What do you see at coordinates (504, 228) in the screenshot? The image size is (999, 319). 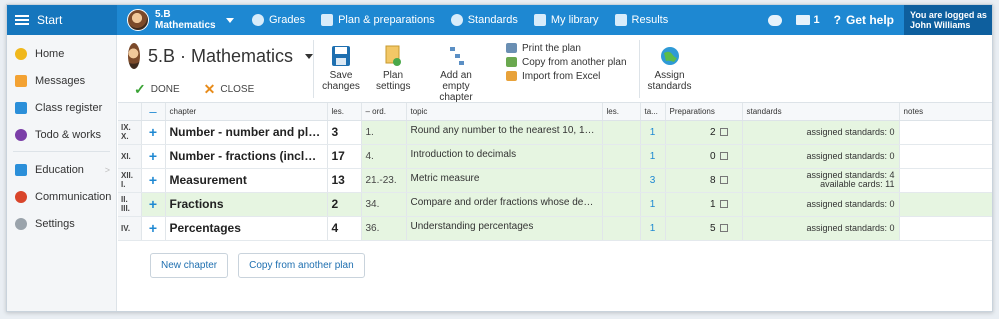 I see `topic-name: Understanding percentages` at bounding box center [504, 228].